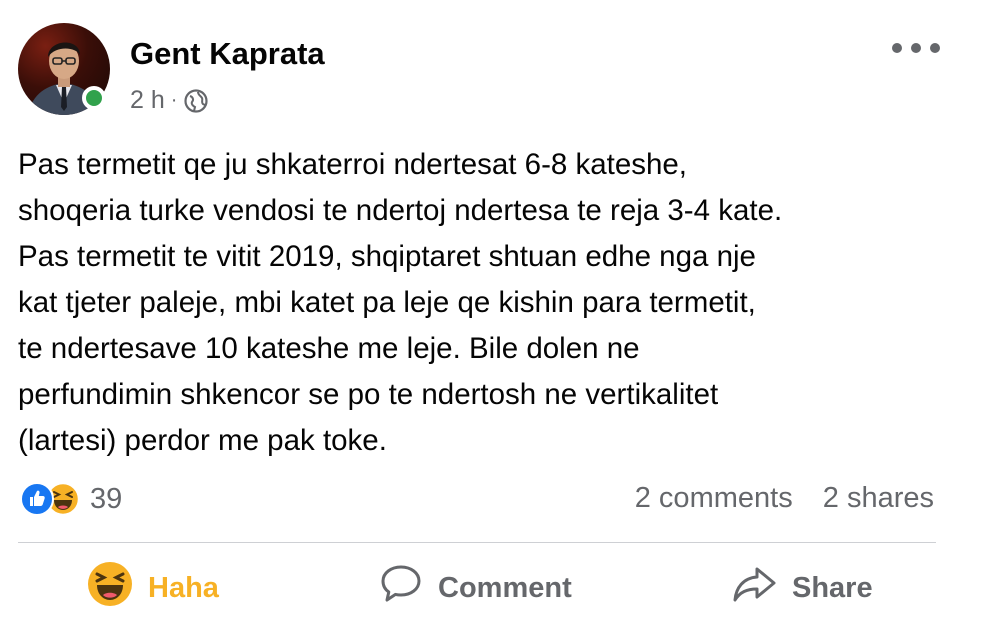  What do you see at coordinates (505, 587) in the screenshot?
I see `comment-label: Comment` at bounding box center [505, 587].